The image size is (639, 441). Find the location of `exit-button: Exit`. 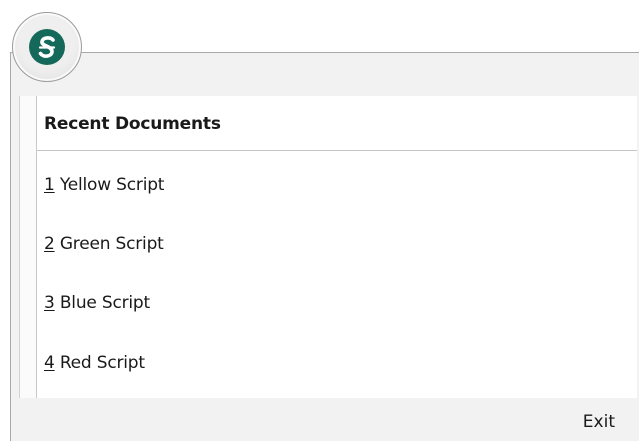

exit-button: Exit is located at coordinates (599, 422).